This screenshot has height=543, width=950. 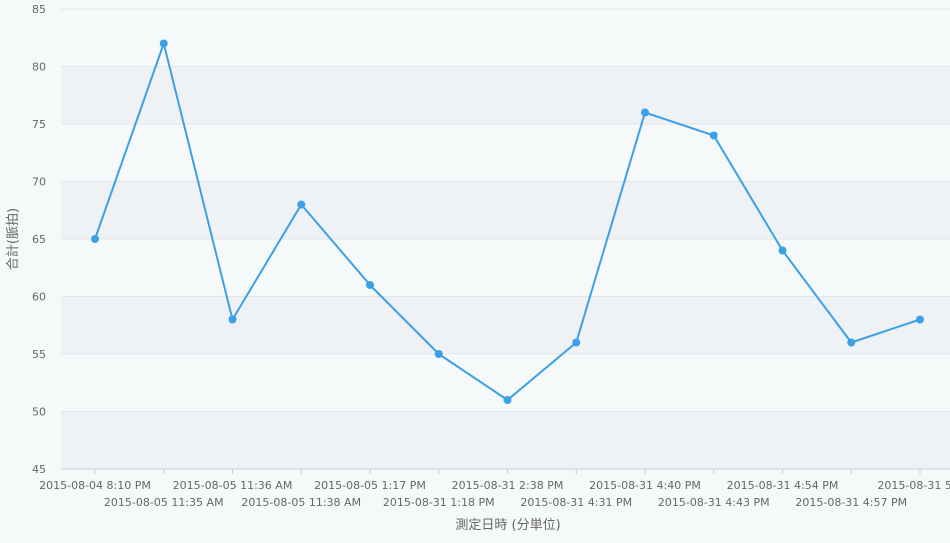 I want to click on y-axis-title: 合計(脈拍), so click(x=13, y=239).